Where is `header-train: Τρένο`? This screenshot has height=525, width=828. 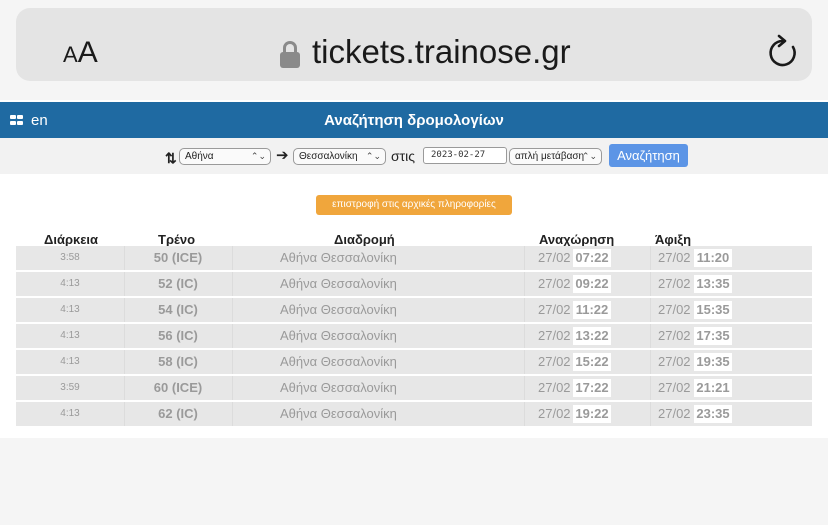 header-train: Τρένο is located at coordinates (177, 239).